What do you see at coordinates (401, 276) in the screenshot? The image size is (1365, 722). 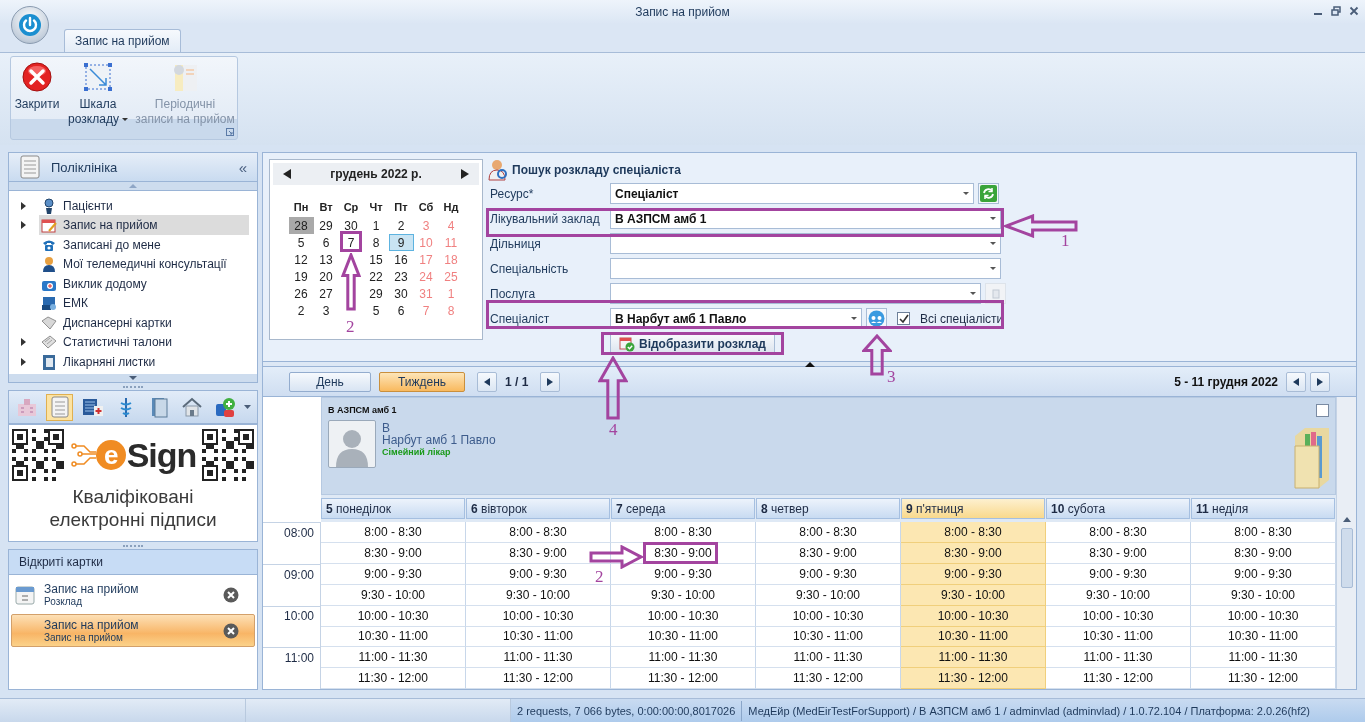 I see `calendar-day: 23` at bounding box center [401, 276].